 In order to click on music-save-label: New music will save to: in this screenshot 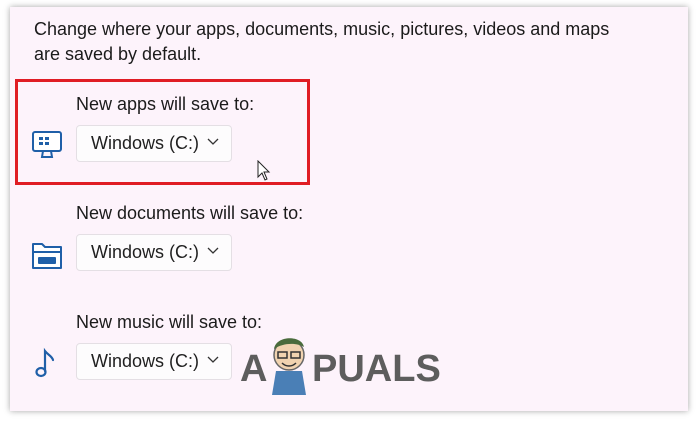, I will do `click(169, 322)`.